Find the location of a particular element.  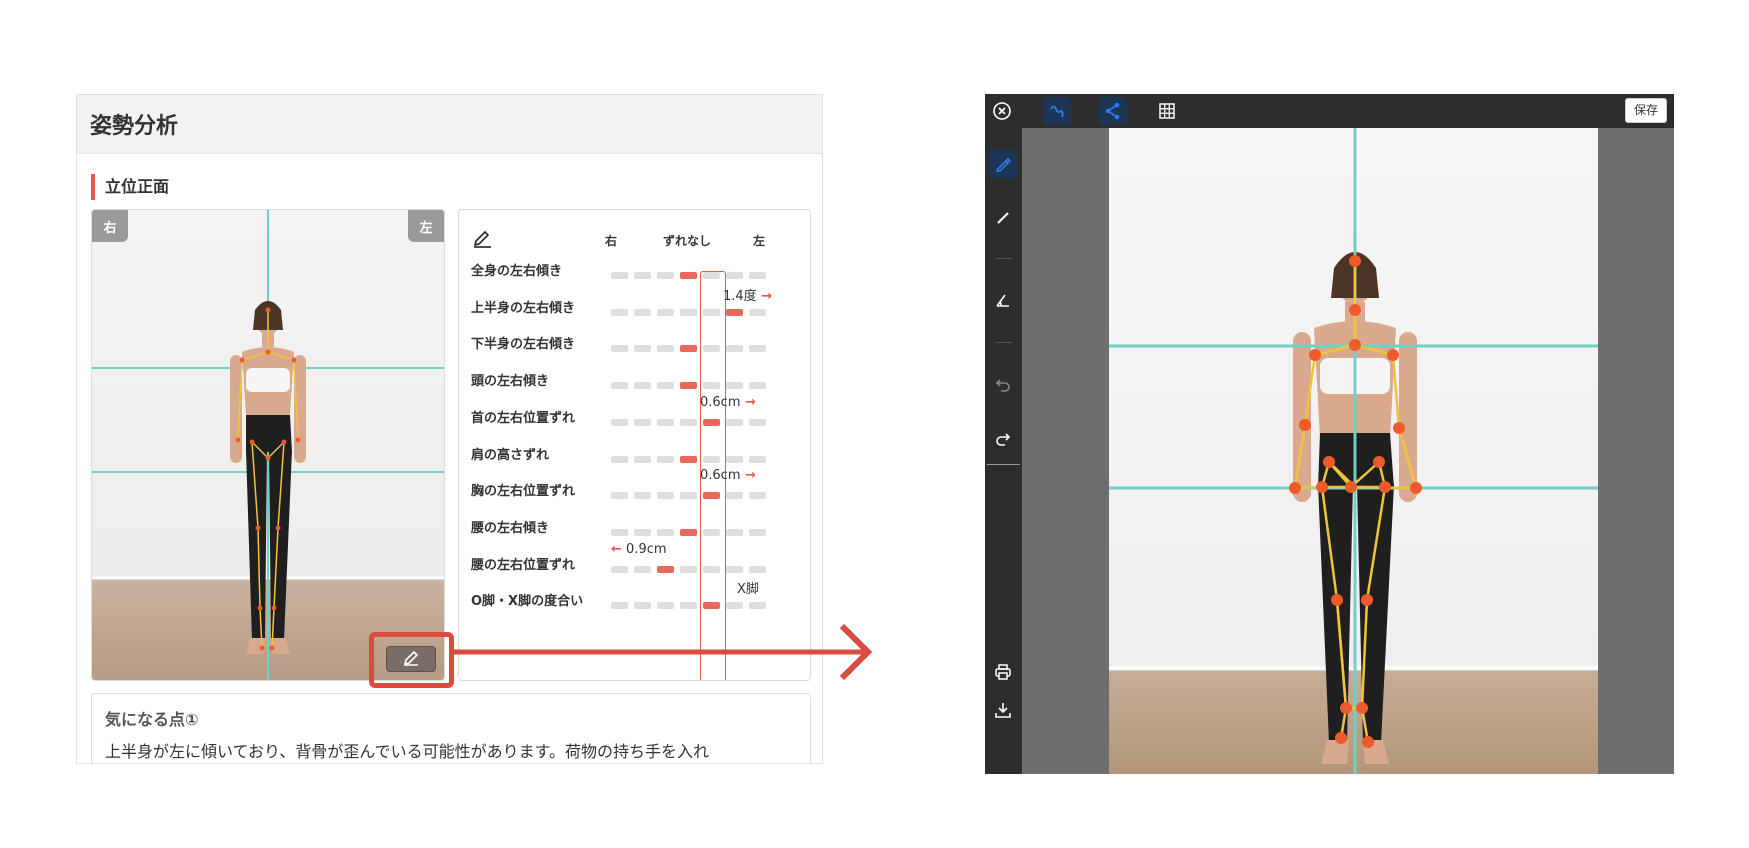

close-circle-icon is located at coordinates (1002, 111).